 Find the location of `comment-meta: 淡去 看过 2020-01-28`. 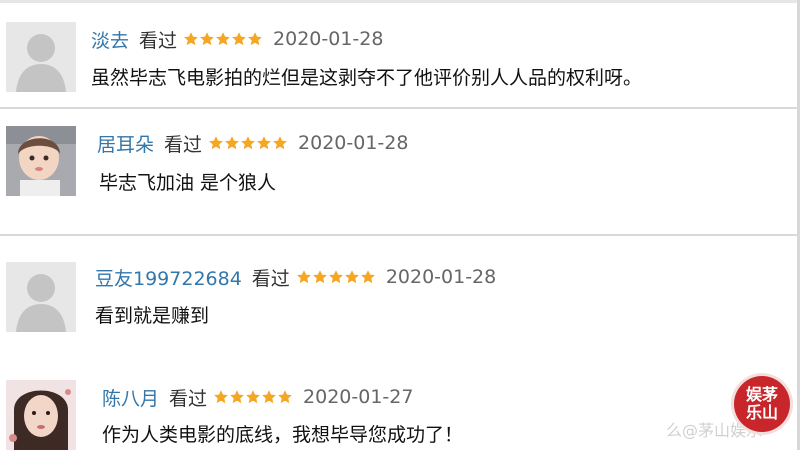

comment-meta: 淡去 看过 2020-01-28 is located at coordinates (237, 39).